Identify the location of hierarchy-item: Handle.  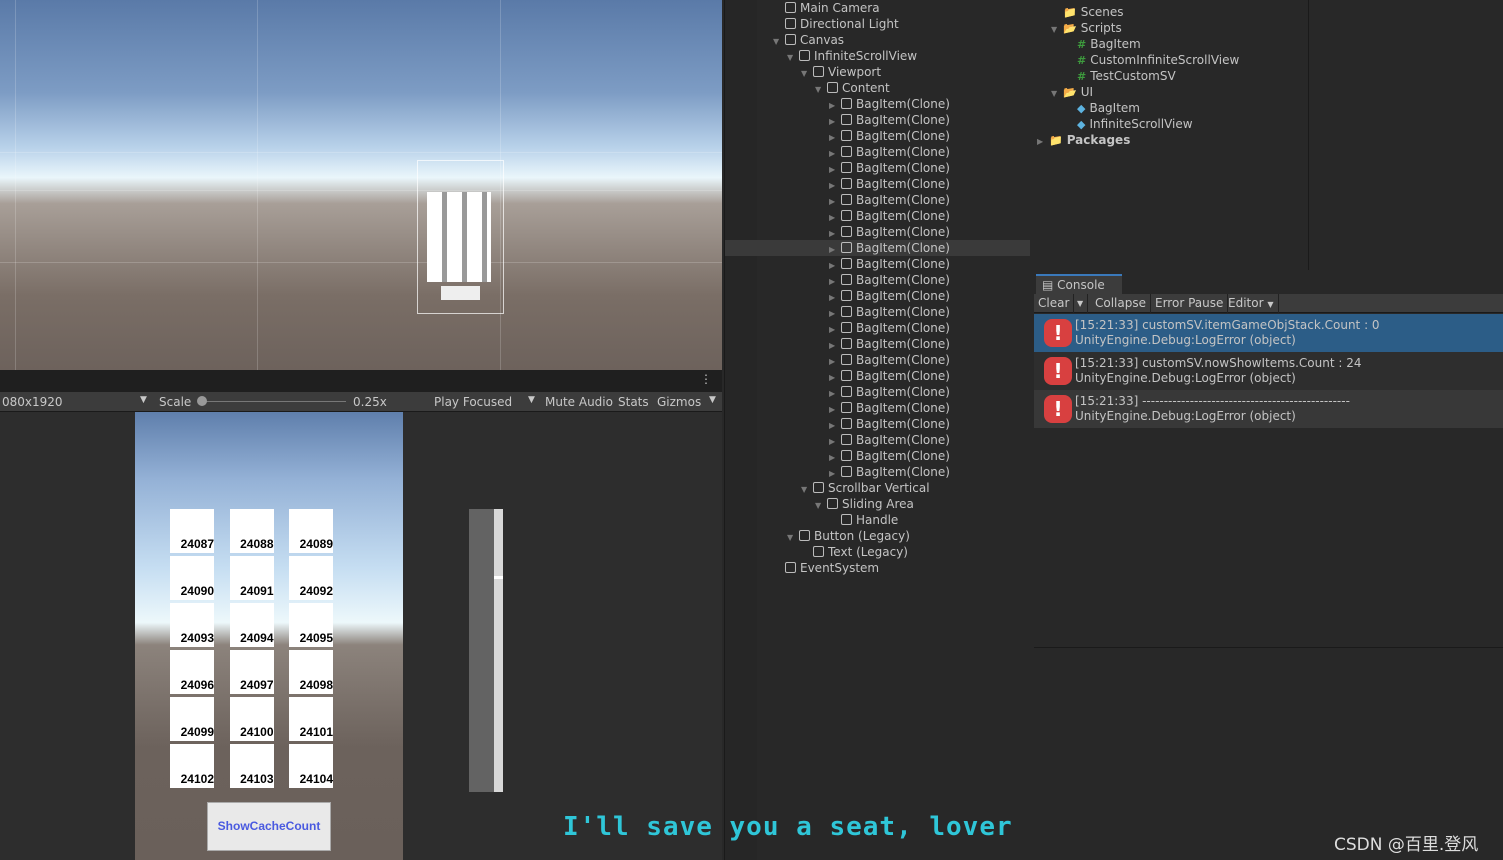
(877, 520).